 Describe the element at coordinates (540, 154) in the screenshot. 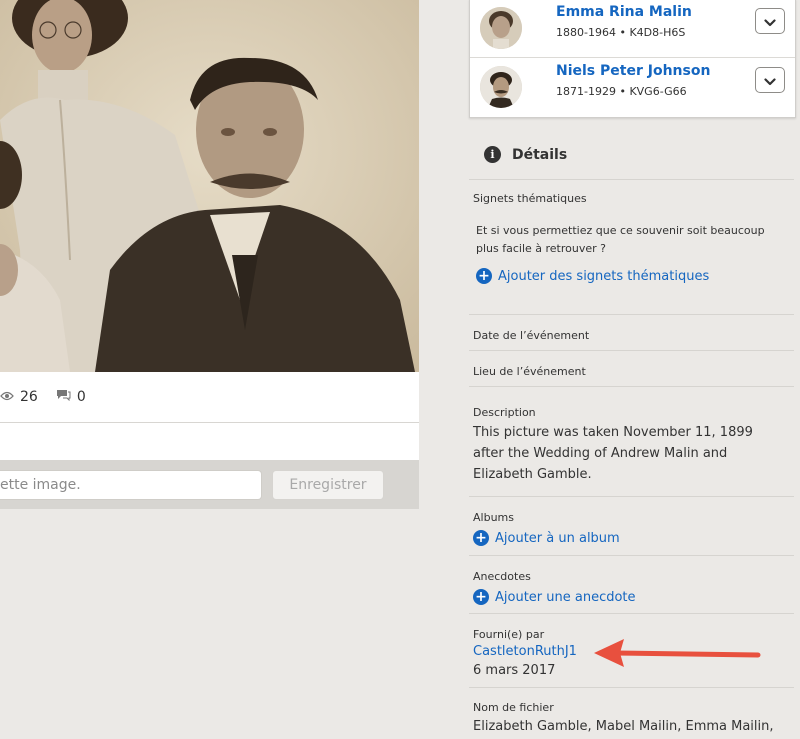

I see `details-title: Détails` at that location.